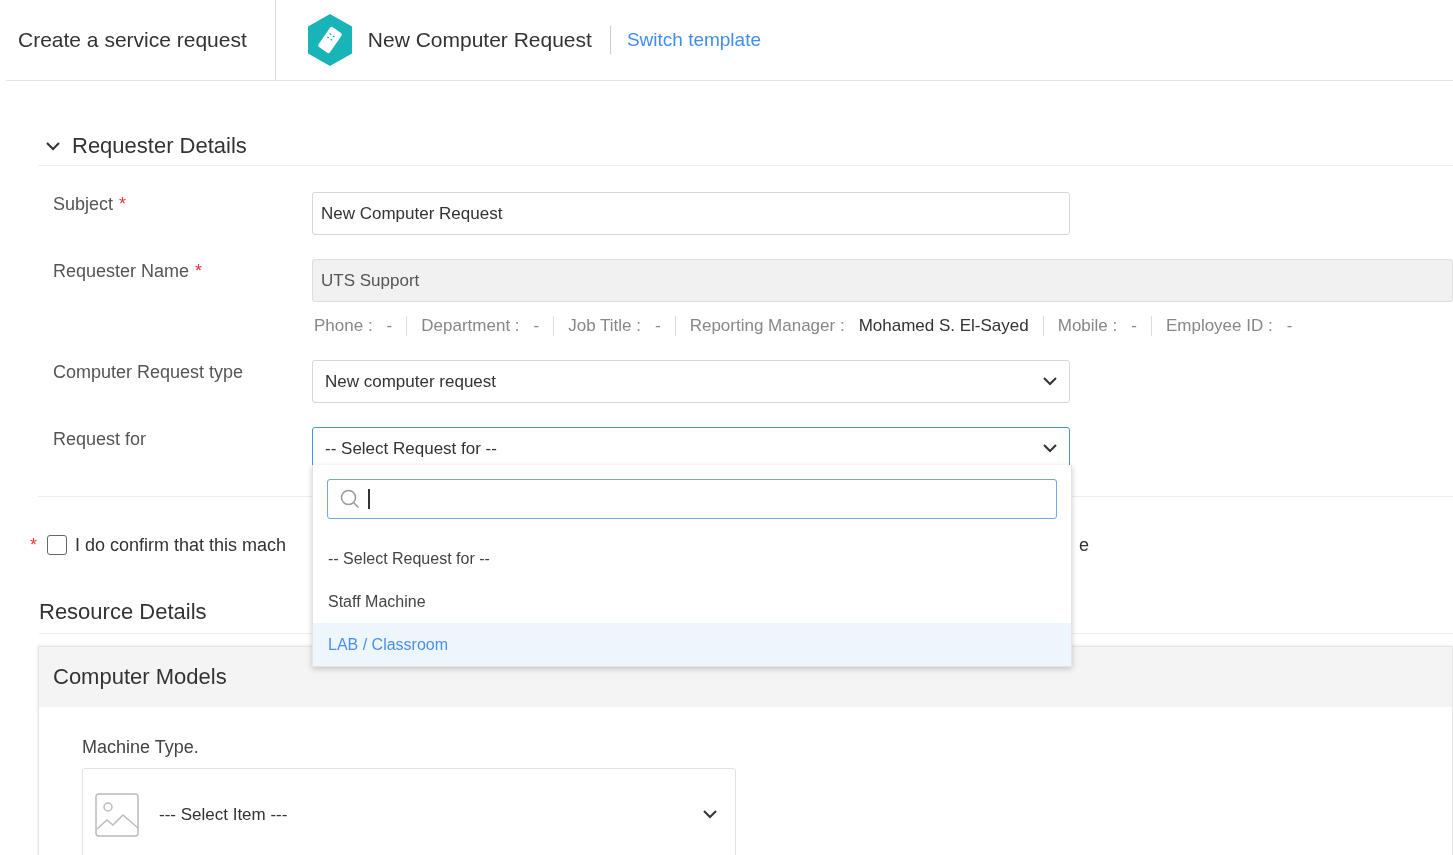 Image resolution: width=1453 pixels, height=855 pixels. Describe the element at coordinates (148, 372) in the screenshot. I see `field-label: Computer Request type` at that location.